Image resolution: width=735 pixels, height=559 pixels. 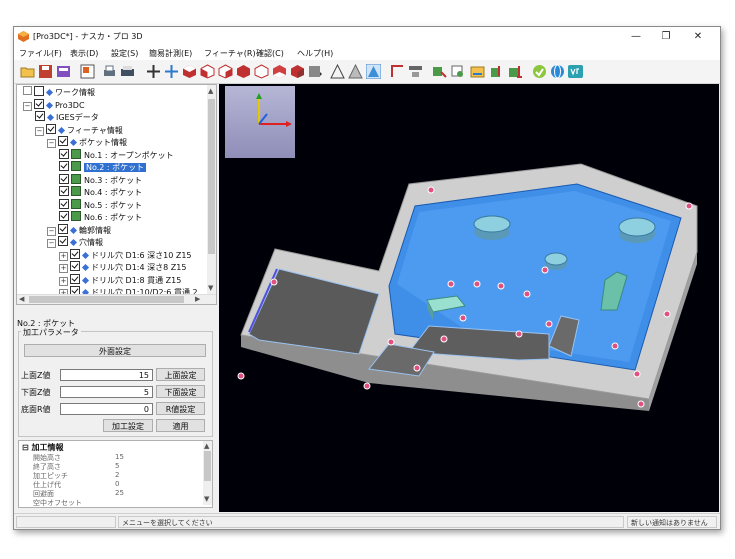 I want to click on tree-item: No.1 : オープンポケット, so click(x=116, y=154).